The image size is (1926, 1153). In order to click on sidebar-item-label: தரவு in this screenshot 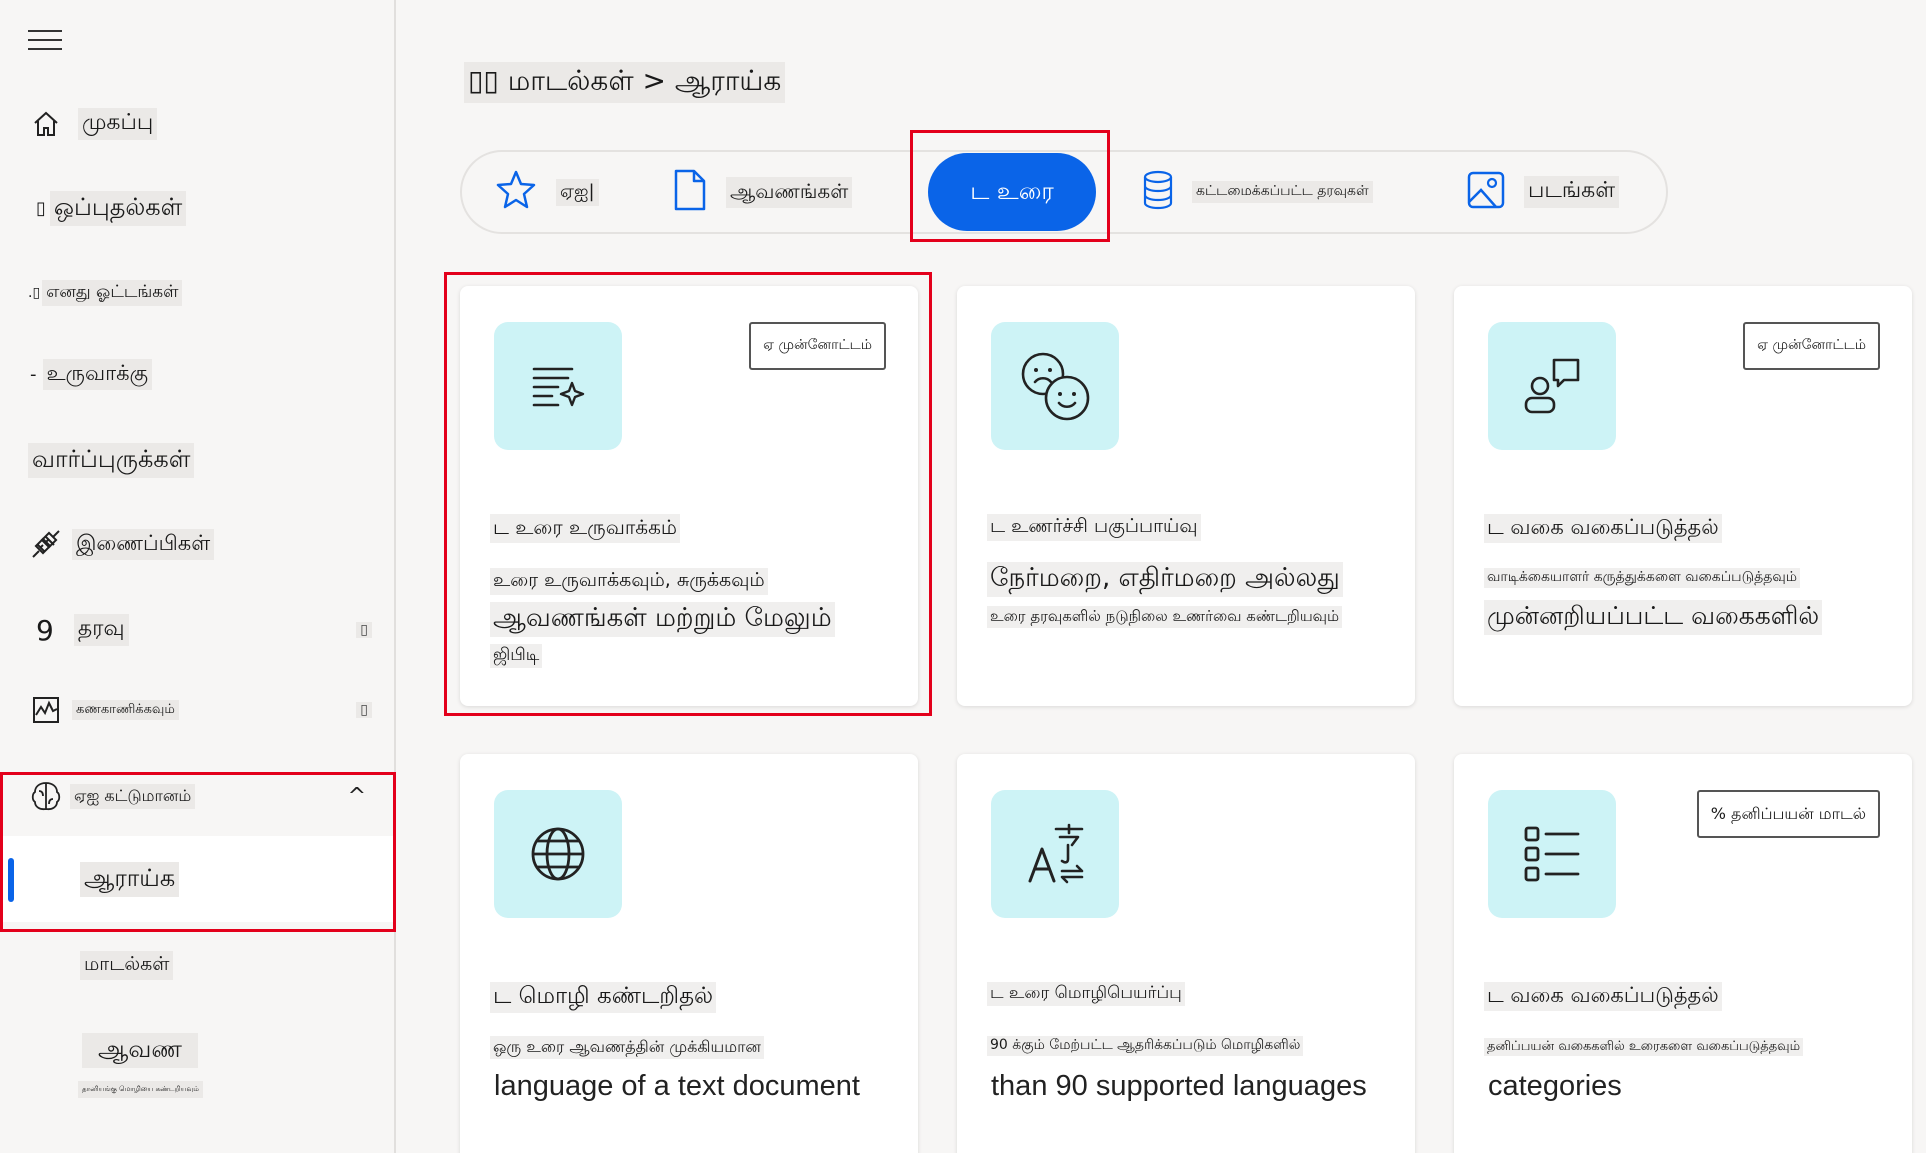, I will do `click(101, 630)`.